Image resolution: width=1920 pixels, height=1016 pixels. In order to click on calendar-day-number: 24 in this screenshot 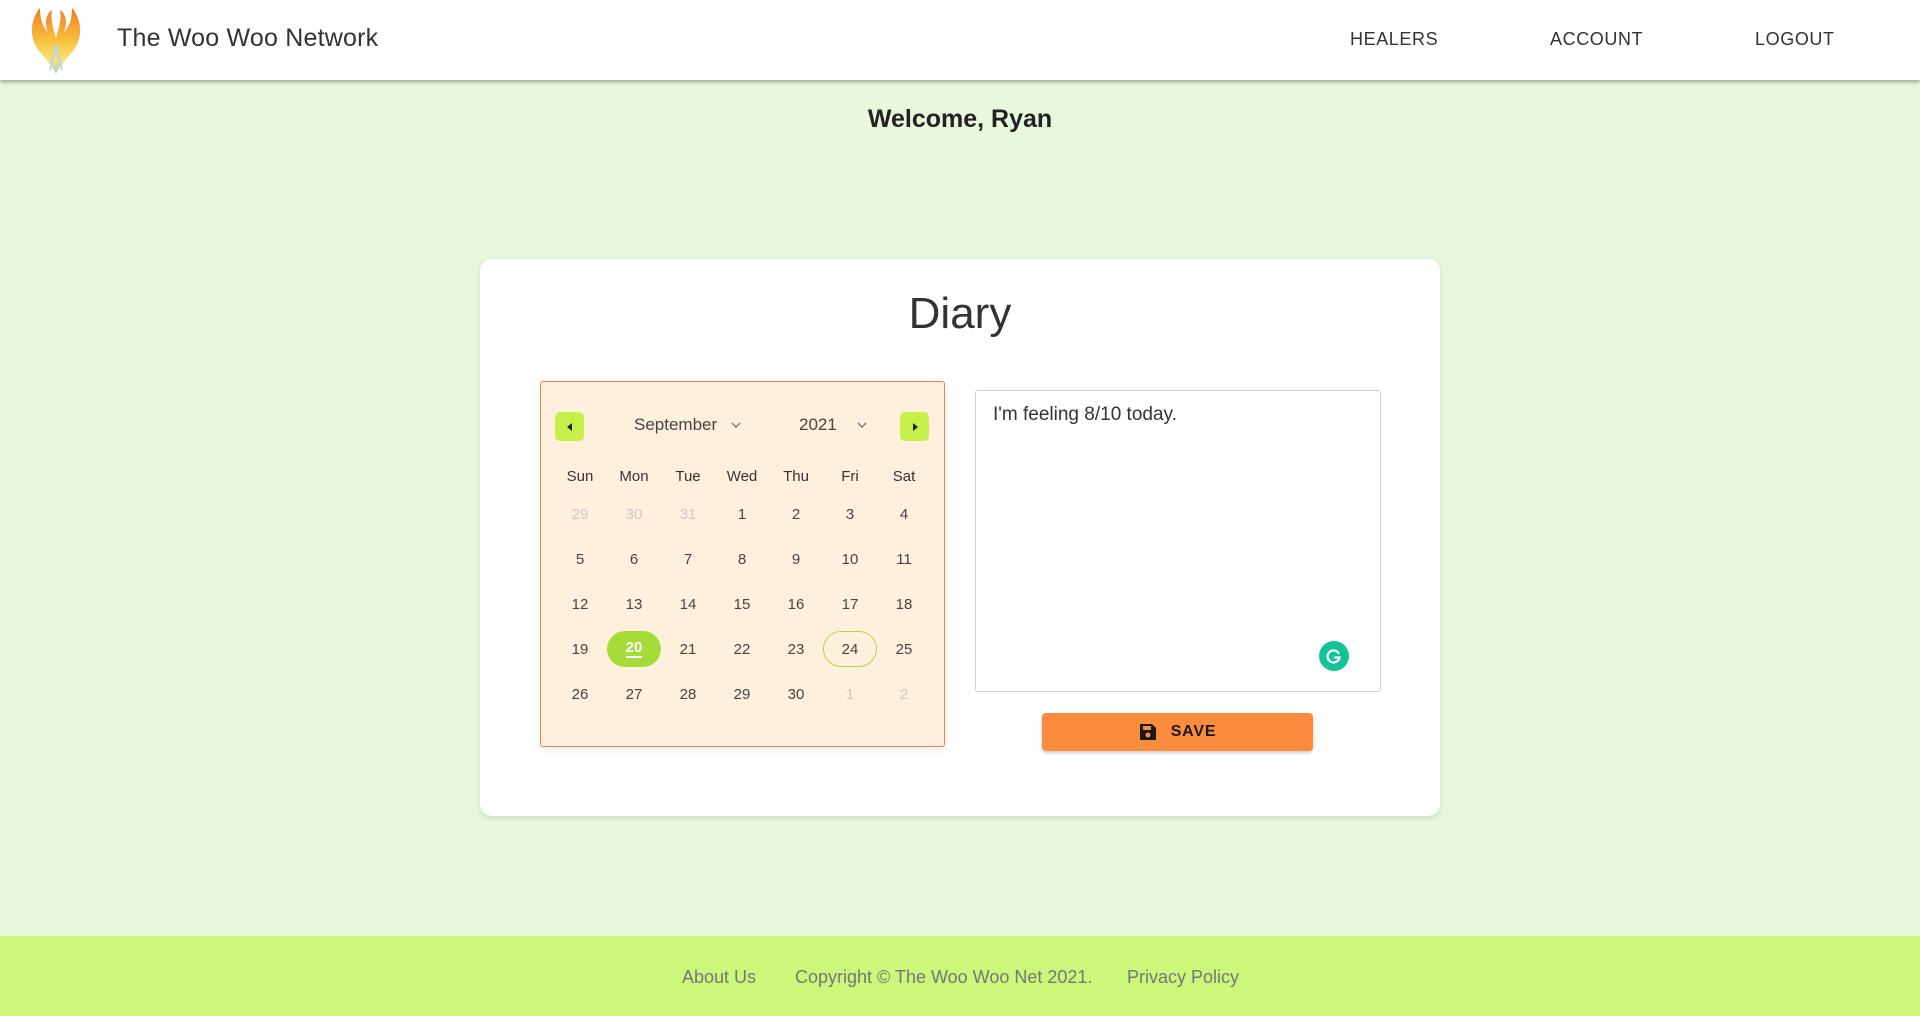, I will do `click(850, 649)`.